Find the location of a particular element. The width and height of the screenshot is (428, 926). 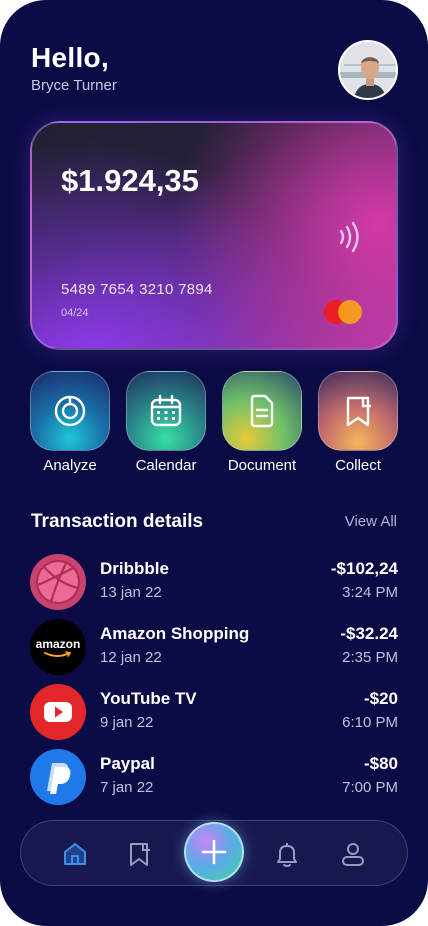

transaction-amount: -$20 is located at coordinates (380, 698).